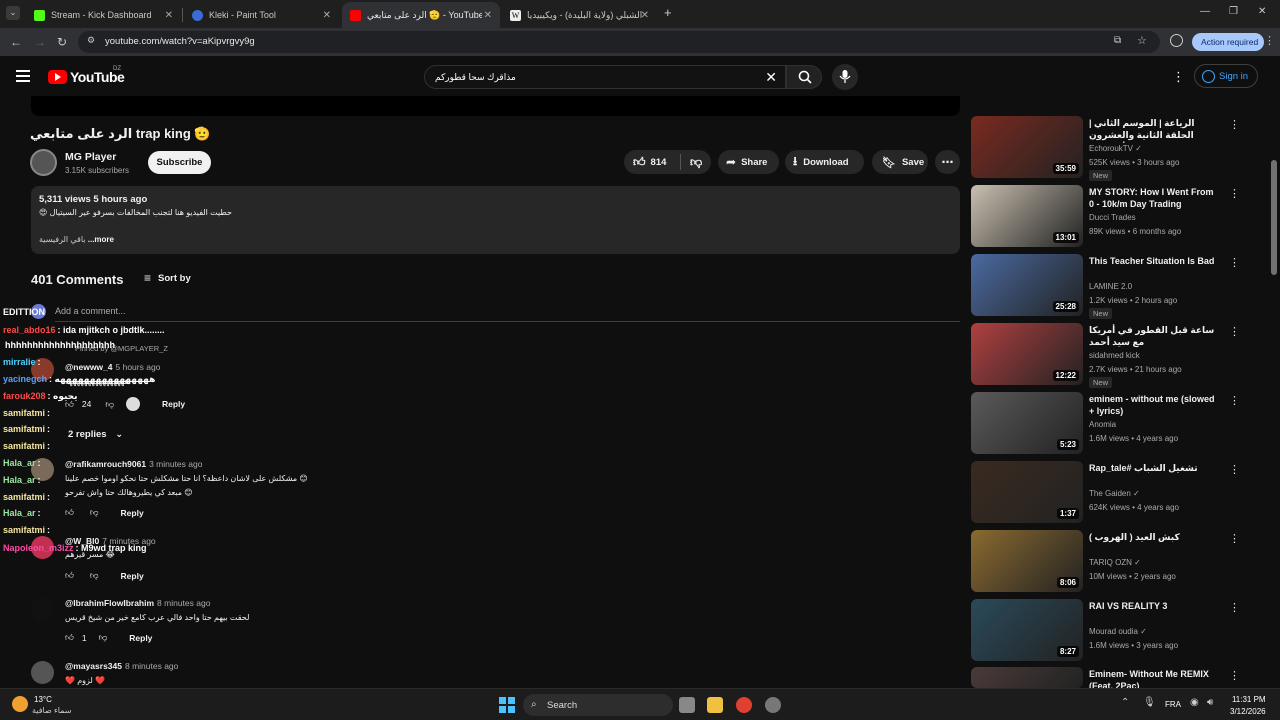 The height and width of the screenshot is (720, 1280). I want to click on search-button, so click(804, 77).